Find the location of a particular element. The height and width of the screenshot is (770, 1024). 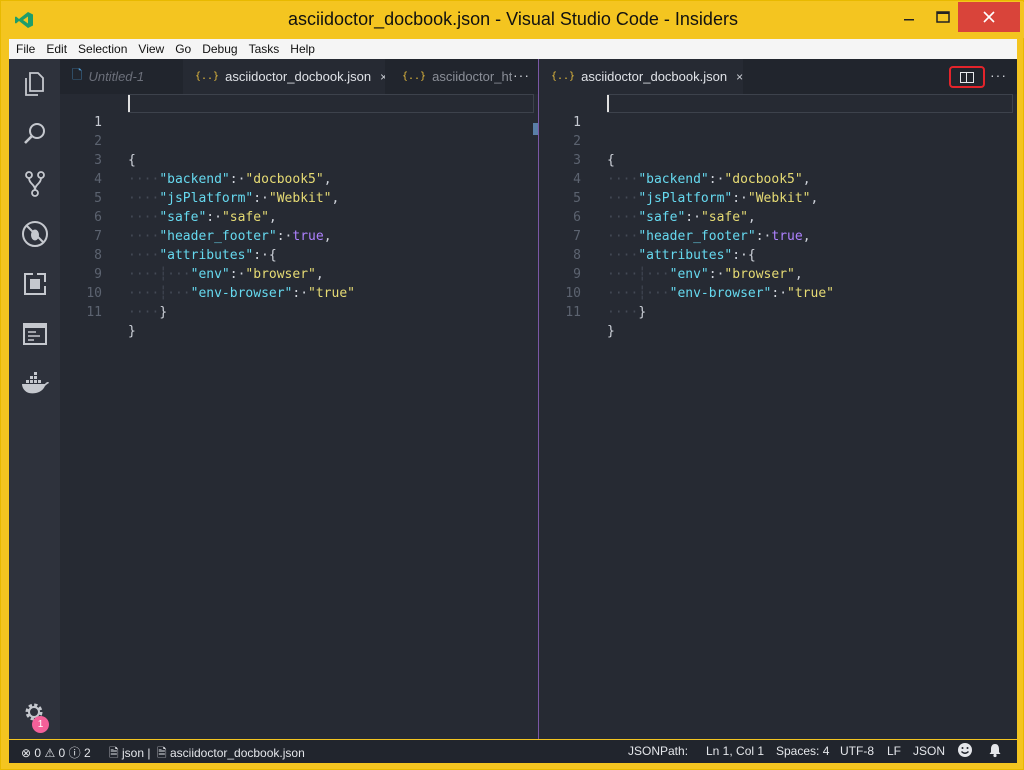

menu-go: Go is located at coordinates (183, 49).